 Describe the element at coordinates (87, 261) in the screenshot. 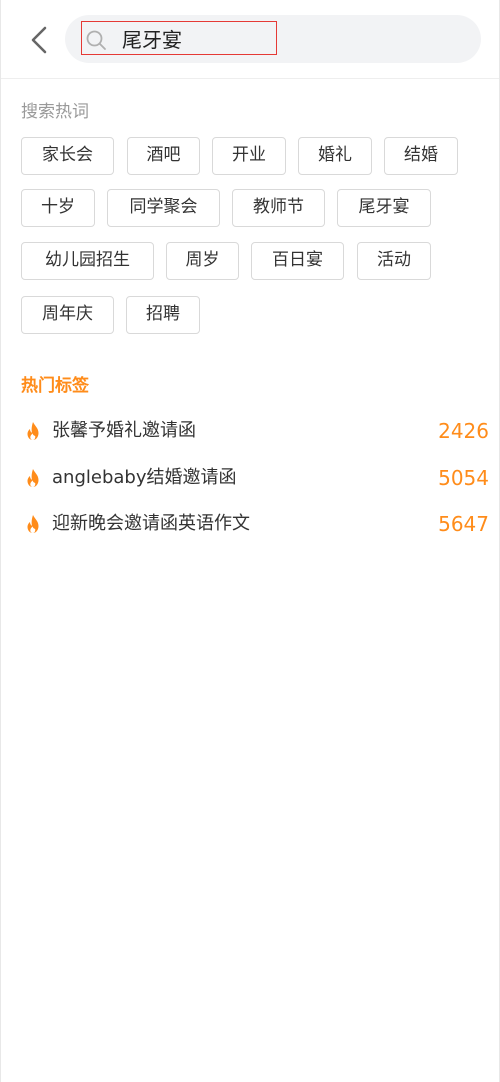

I see `hot-word-chip: 幼儿园招生` at that location.